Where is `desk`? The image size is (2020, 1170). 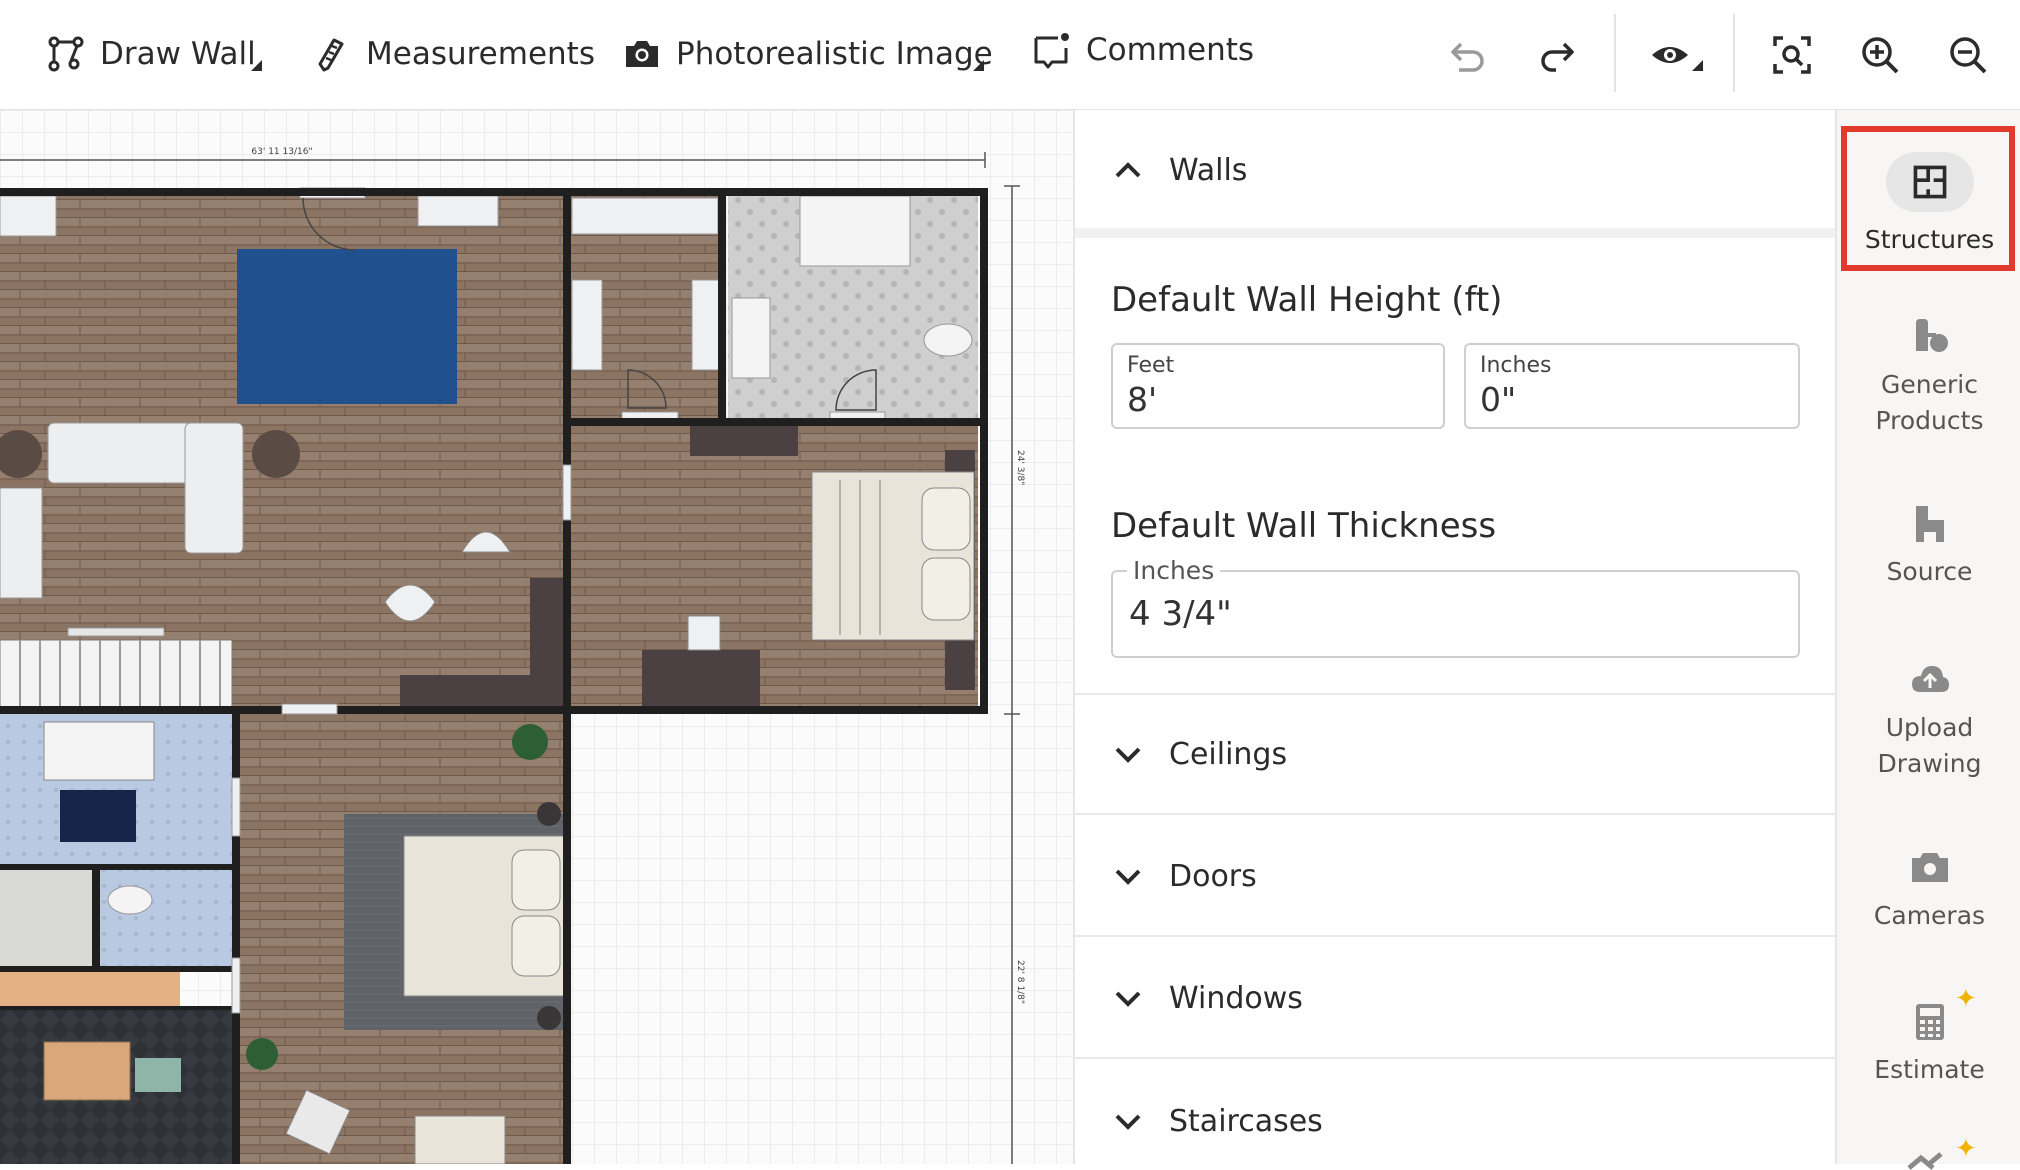 desk is located at coordinates (701, 679).